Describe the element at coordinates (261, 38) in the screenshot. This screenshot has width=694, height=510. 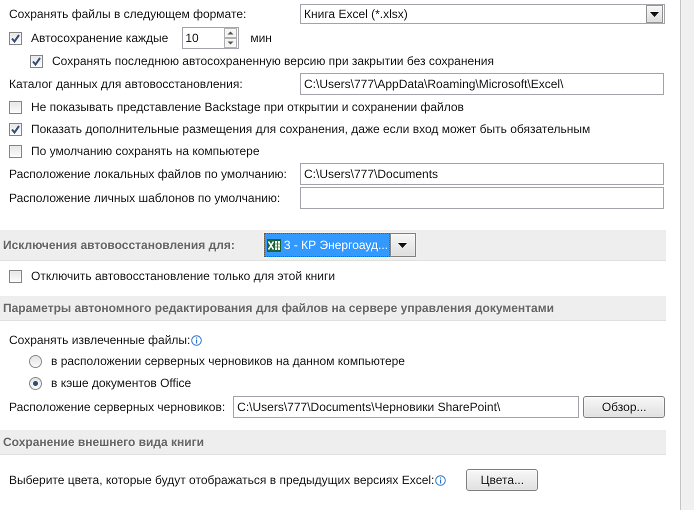
I see `unit-label: мин` at that location.